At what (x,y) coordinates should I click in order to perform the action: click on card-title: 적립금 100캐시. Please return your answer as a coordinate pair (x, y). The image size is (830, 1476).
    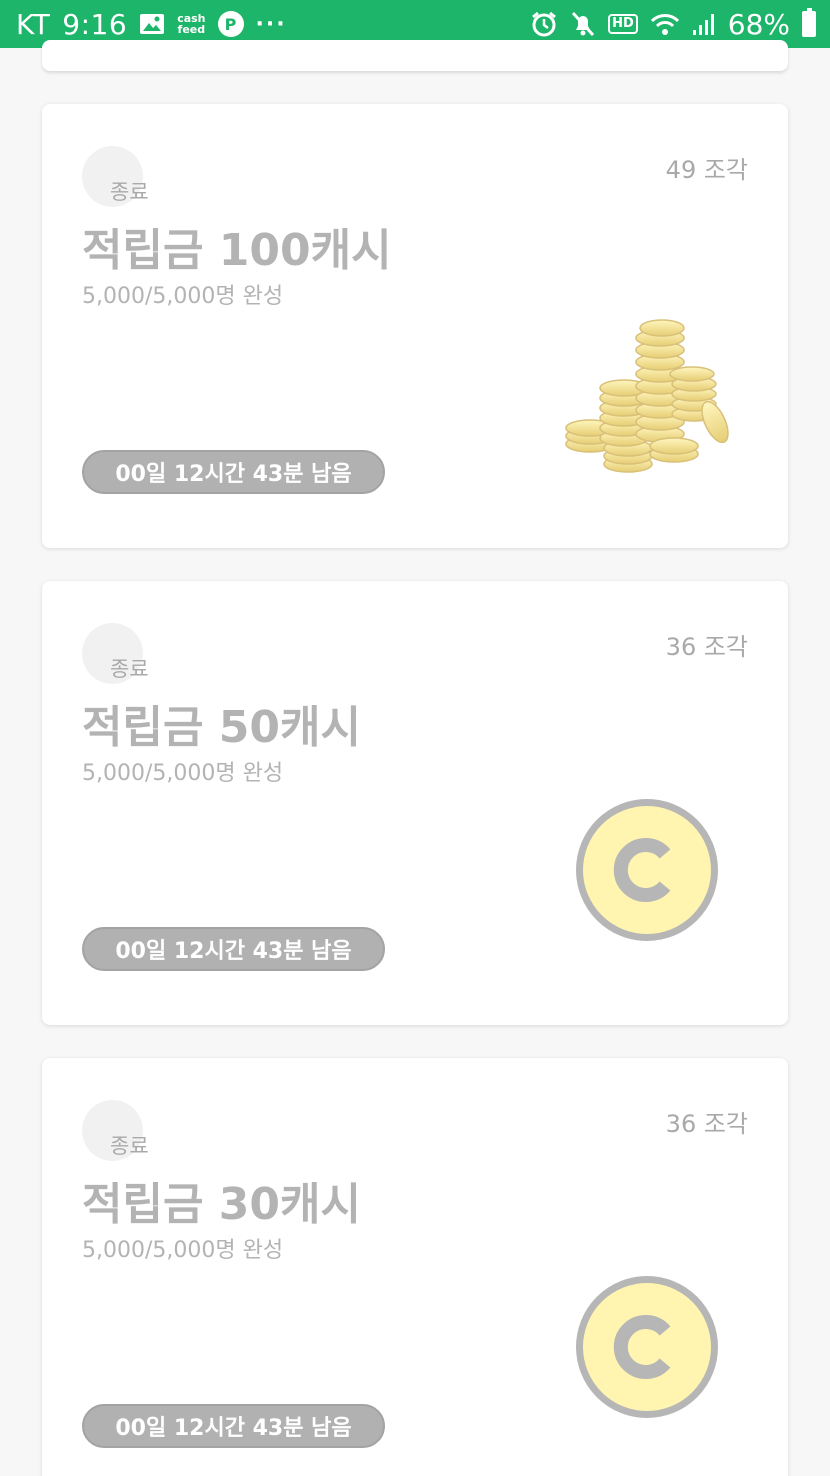
    Looking at the image, I should click on (237, 250).